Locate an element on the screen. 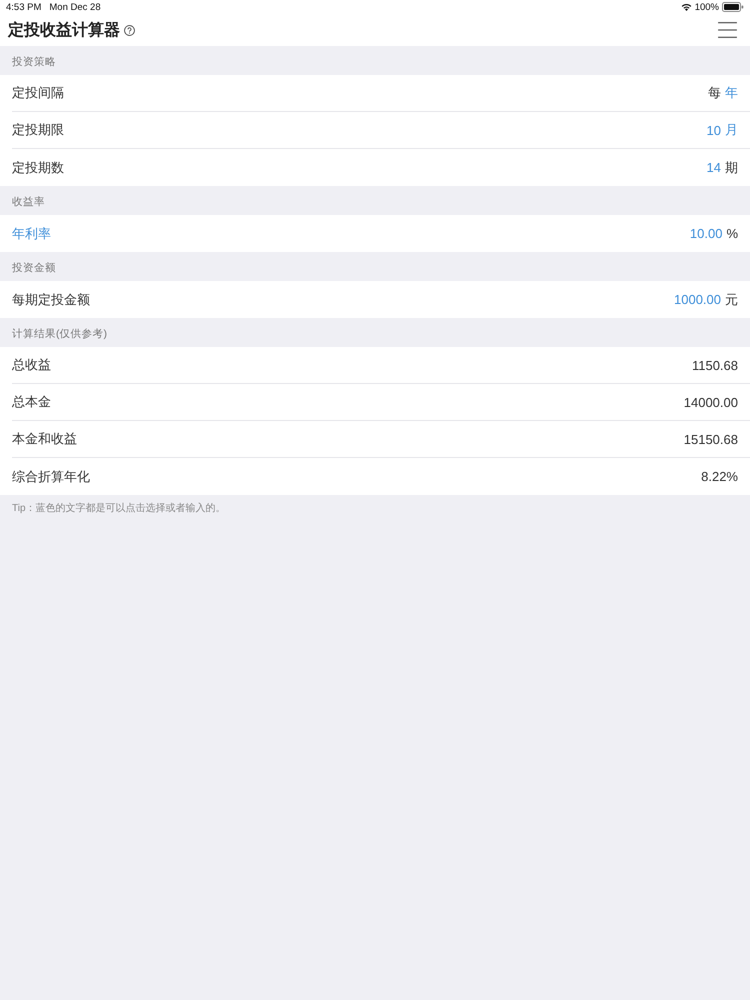 The height and width of the screenshot is (1000, 750). value-text: 每 is located at coordinates (714, 93).